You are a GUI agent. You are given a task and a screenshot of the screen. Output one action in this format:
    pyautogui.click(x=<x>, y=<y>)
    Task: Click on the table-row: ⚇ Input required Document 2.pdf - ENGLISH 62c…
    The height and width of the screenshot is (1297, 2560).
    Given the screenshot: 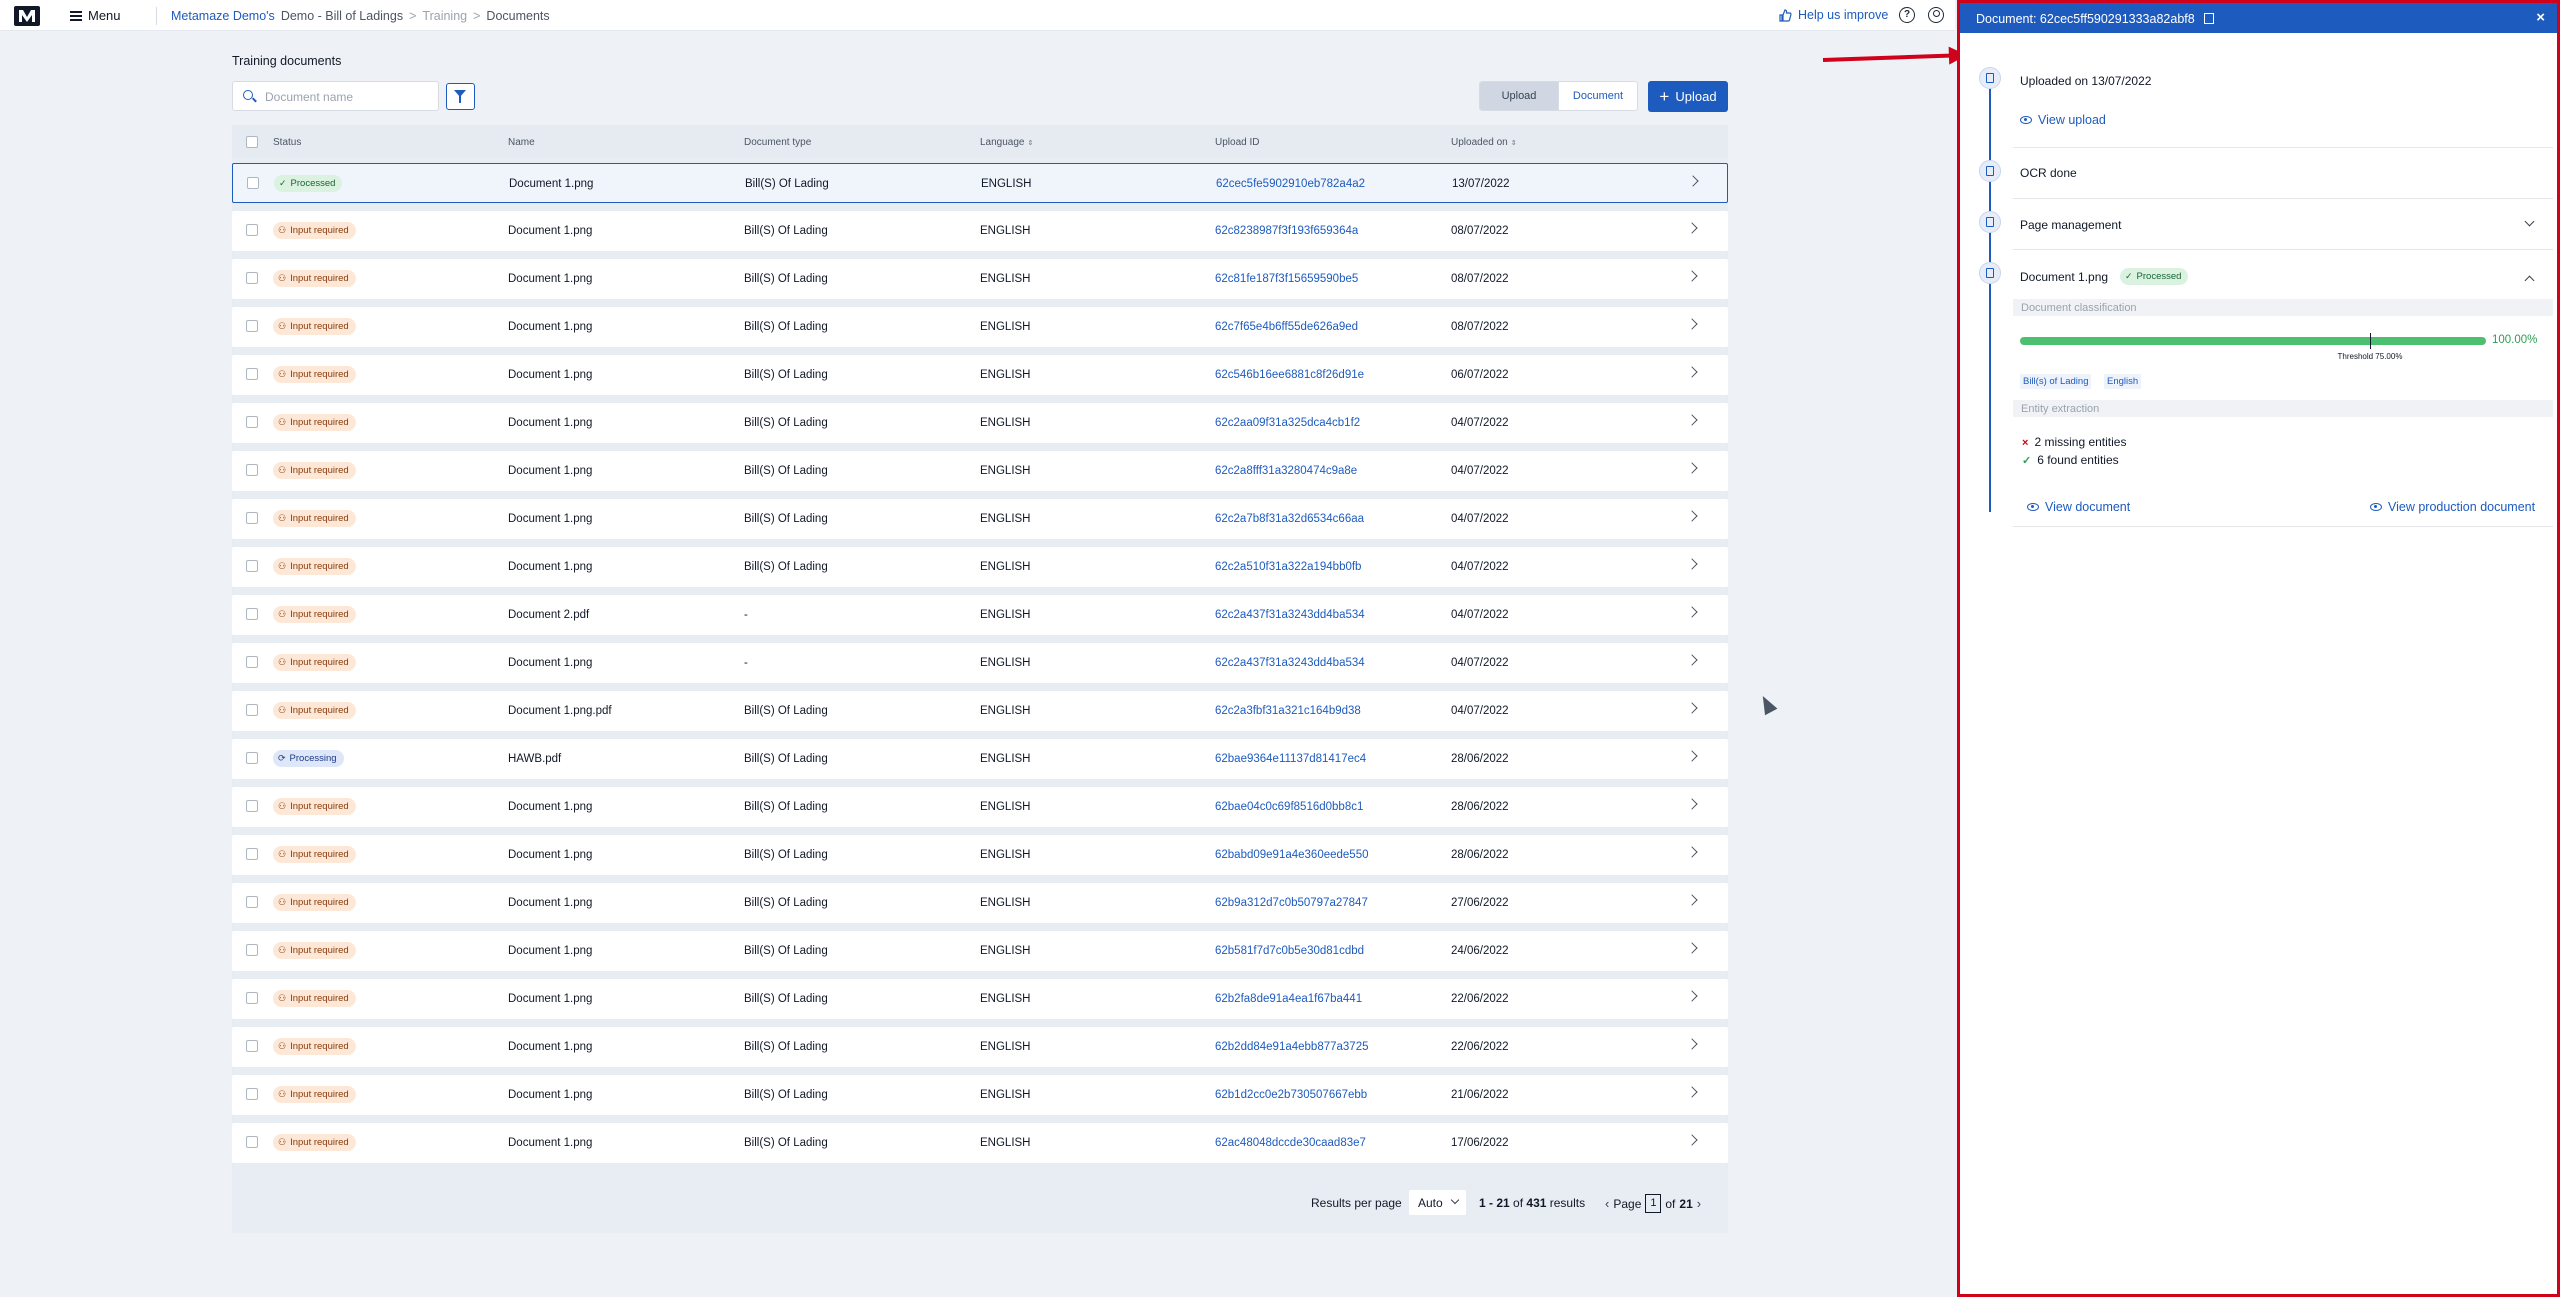 What is the action you would take?
    pyautogui.click(x=980, y=615)
    